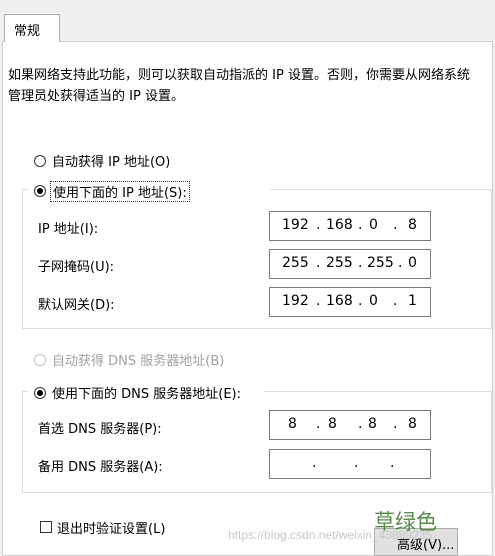 Image resolution: width=495 pixels, height=556 pixels. I want to click on preferred-dns-label: 首选 DNS 服务器(P):, so click(100, 429).